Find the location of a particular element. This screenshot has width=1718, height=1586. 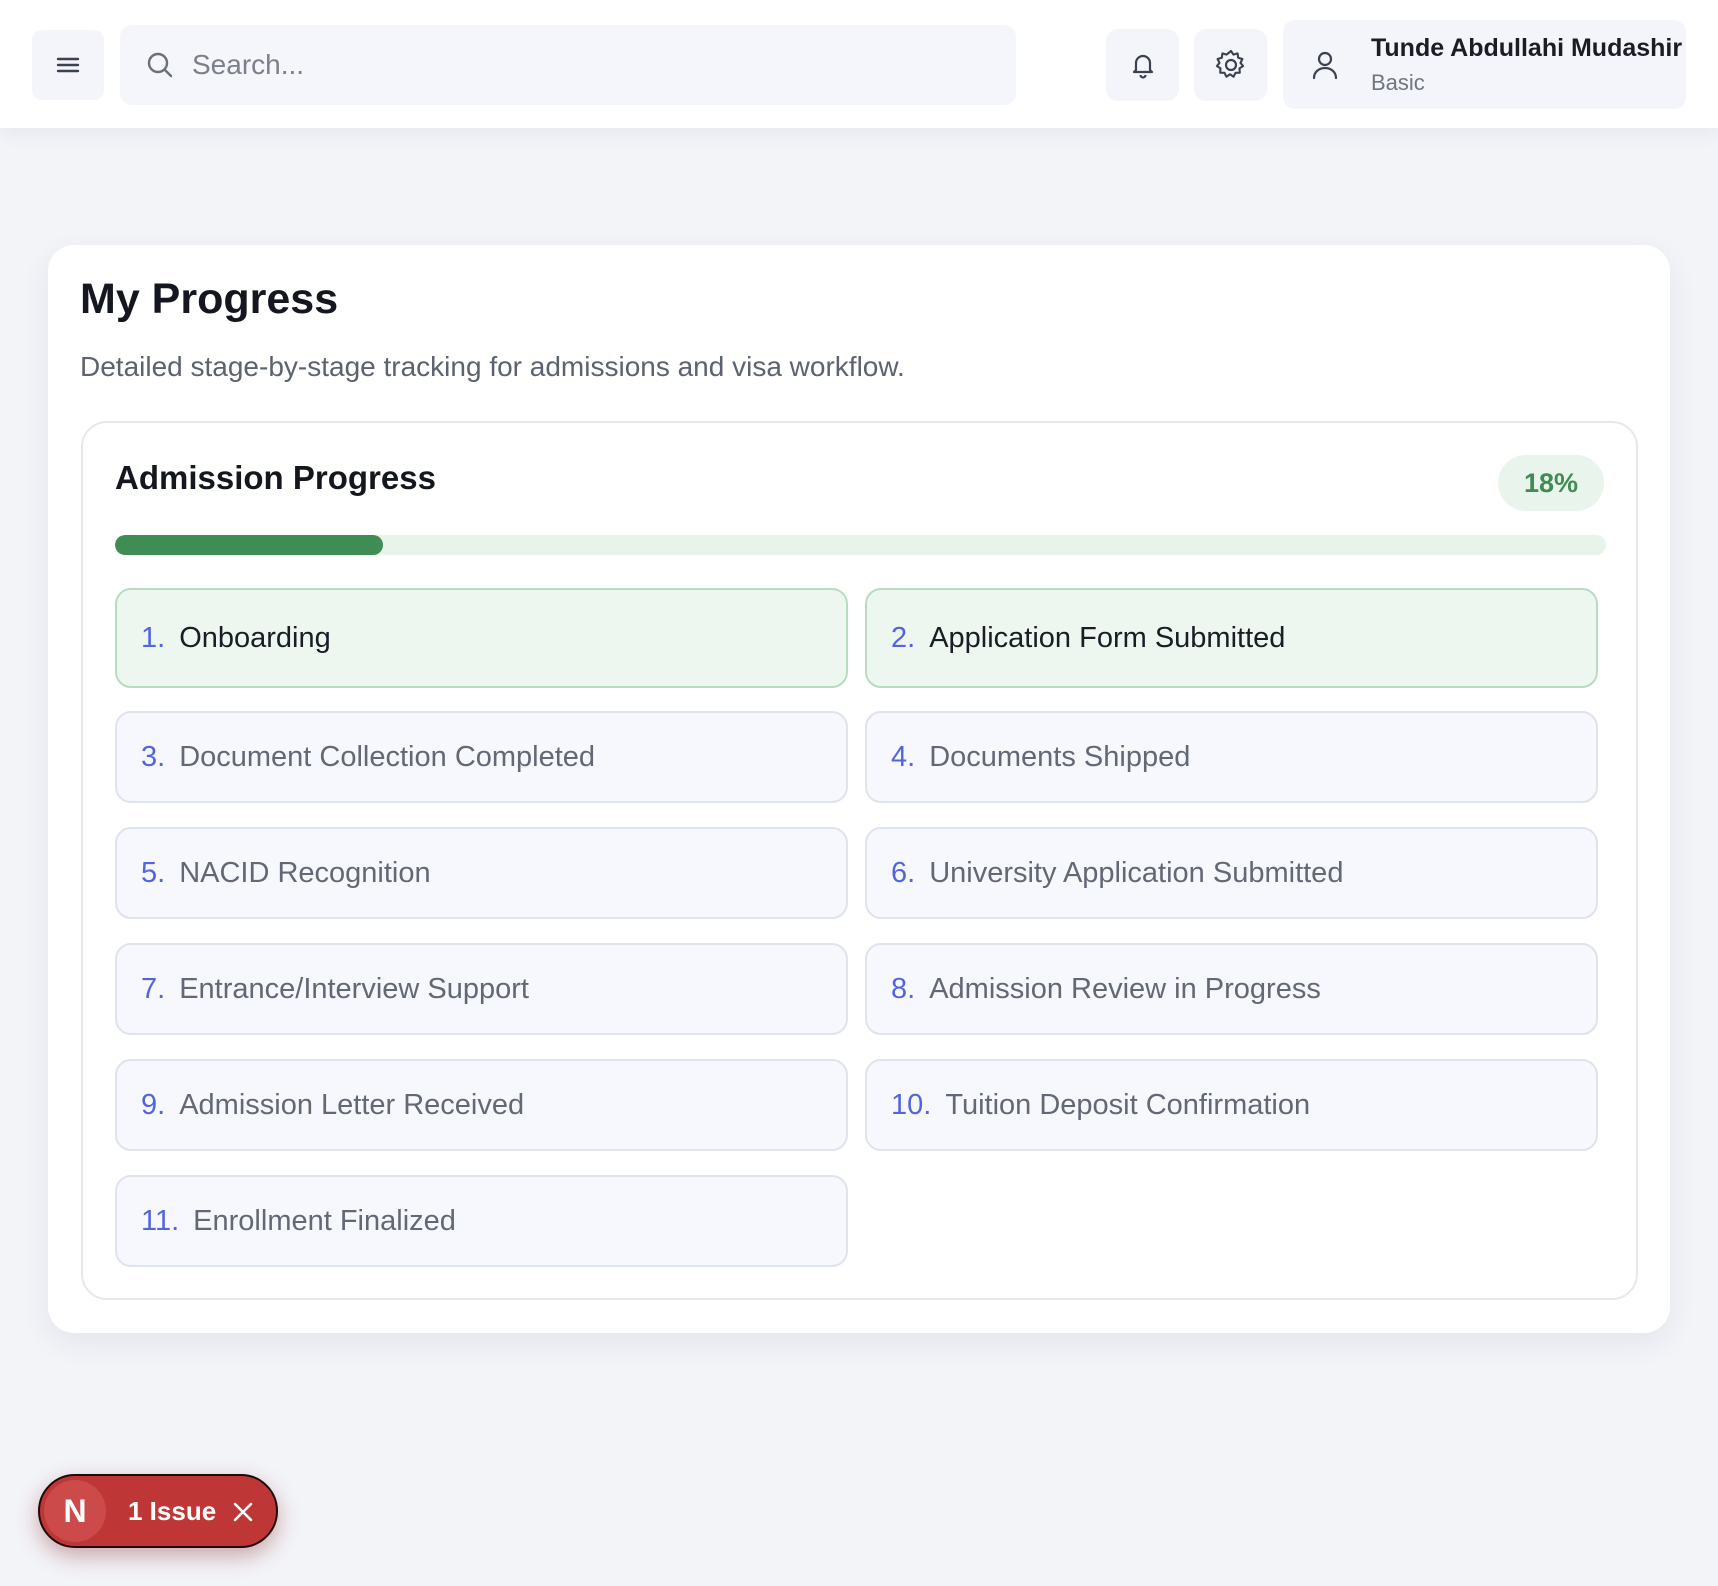

page-title: My Progress is located at coordinates (209, 299).